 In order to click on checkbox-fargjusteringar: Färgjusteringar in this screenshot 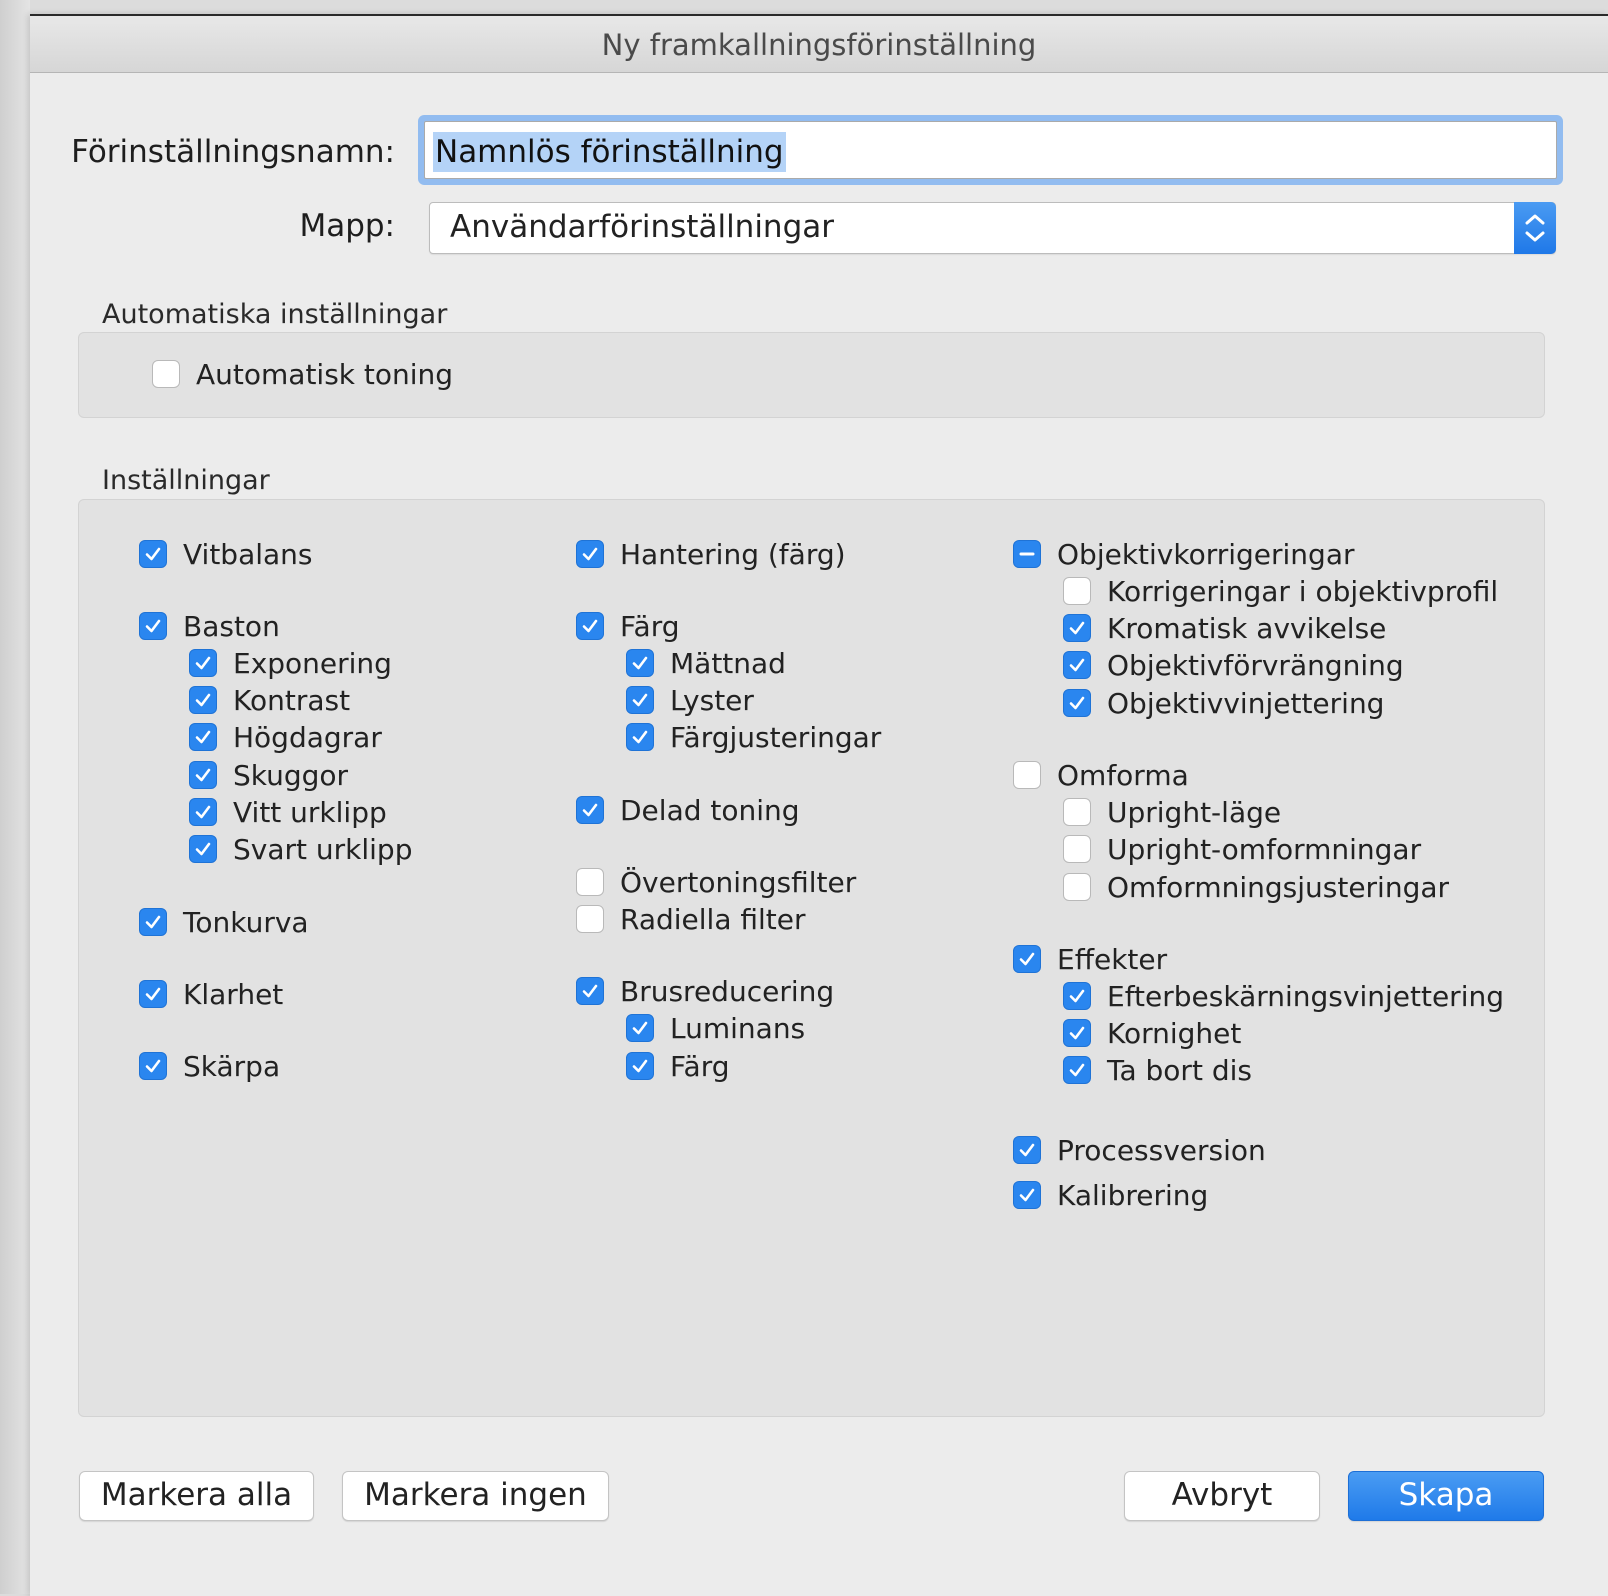, I will do `click(753, 737)`.